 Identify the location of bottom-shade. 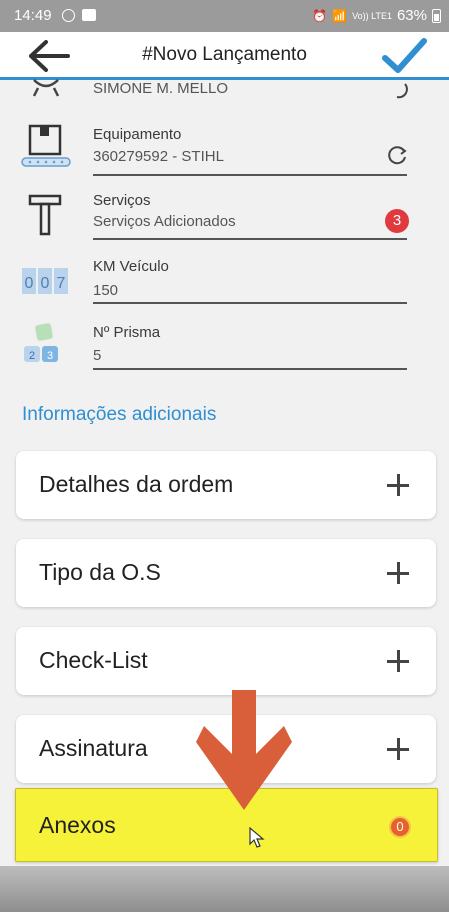
(224, 889).